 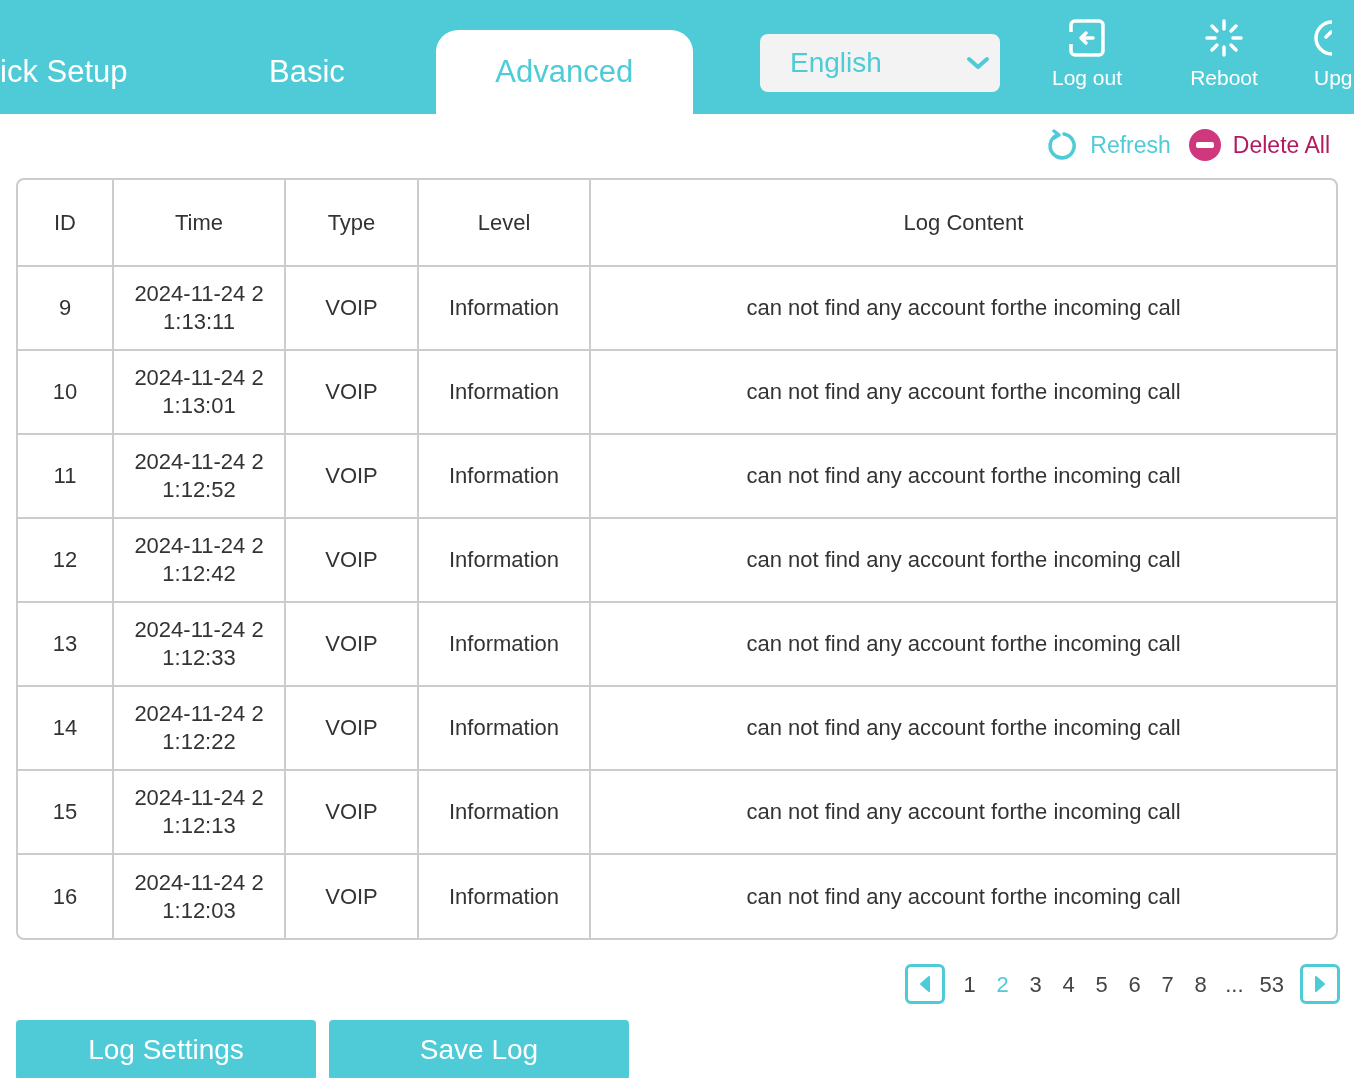 What do you see at coordinates (199, 308) in the screenshot?
I see `table-cell: 2024-11-24 21:13:11` at bounding box center [199, 308].